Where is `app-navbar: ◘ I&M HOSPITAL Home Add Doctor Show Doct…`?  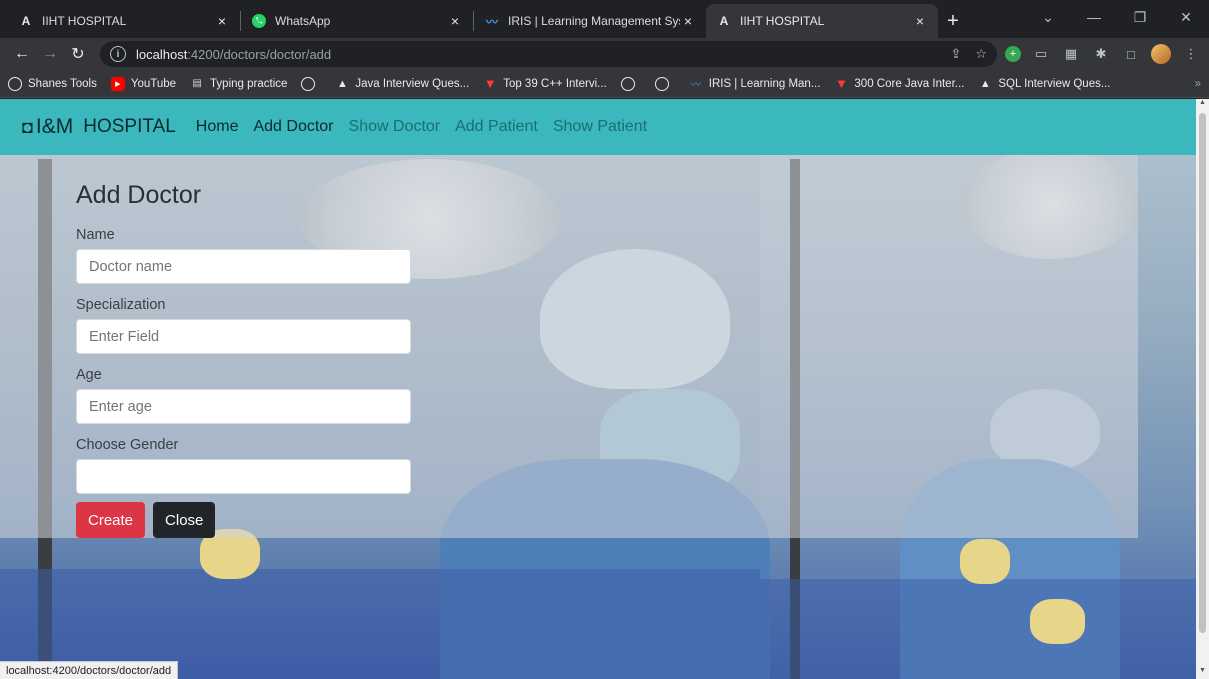 app-navbar: ◘ I&M HOSPITAL Home Add Doctor Show Doct… is located at coordinates (598, 127).